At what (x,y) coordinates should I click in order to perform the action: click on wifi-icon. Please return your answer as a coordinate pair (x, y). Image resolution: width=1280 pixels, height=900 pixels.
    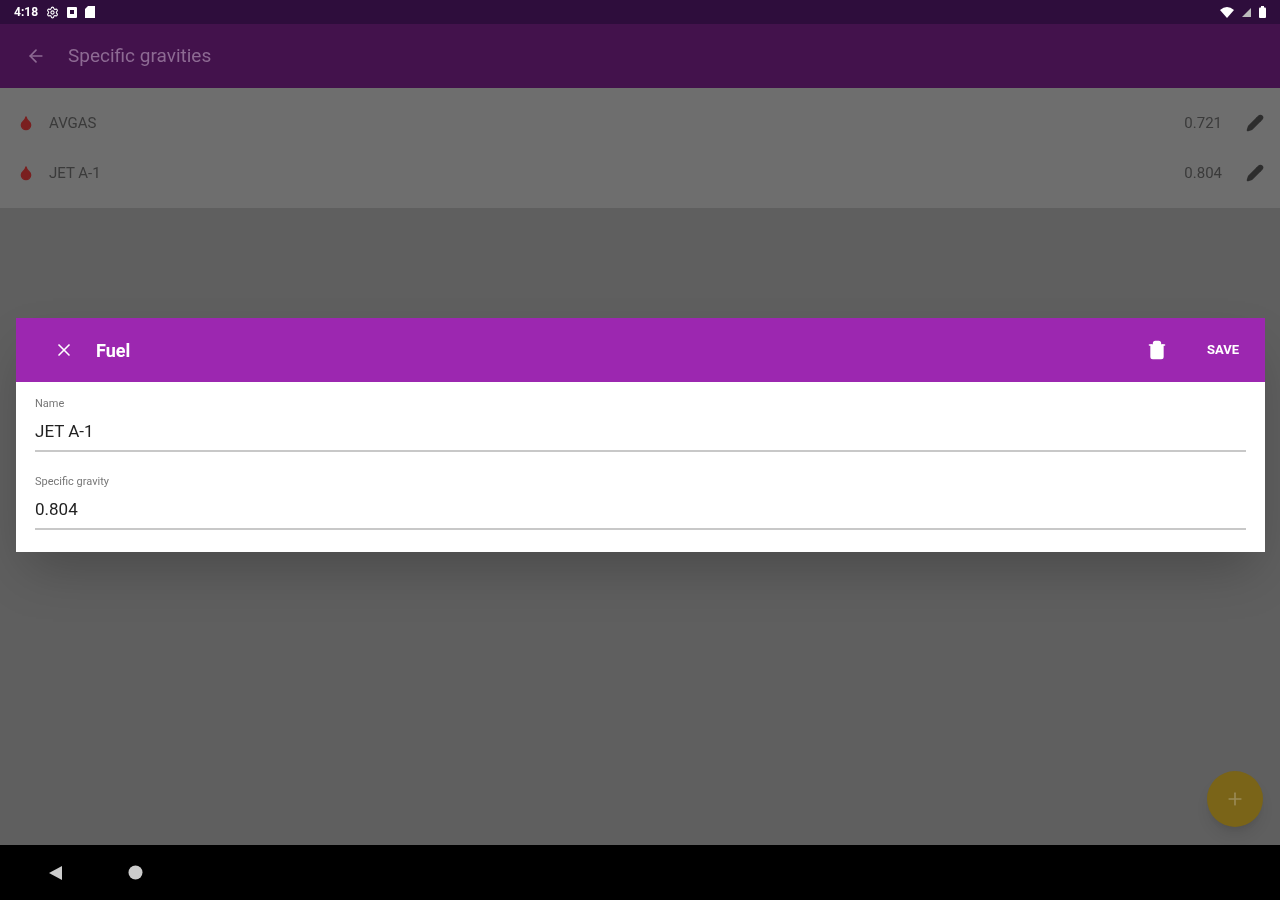
    Looking at the image, I should click on (1227, 12).